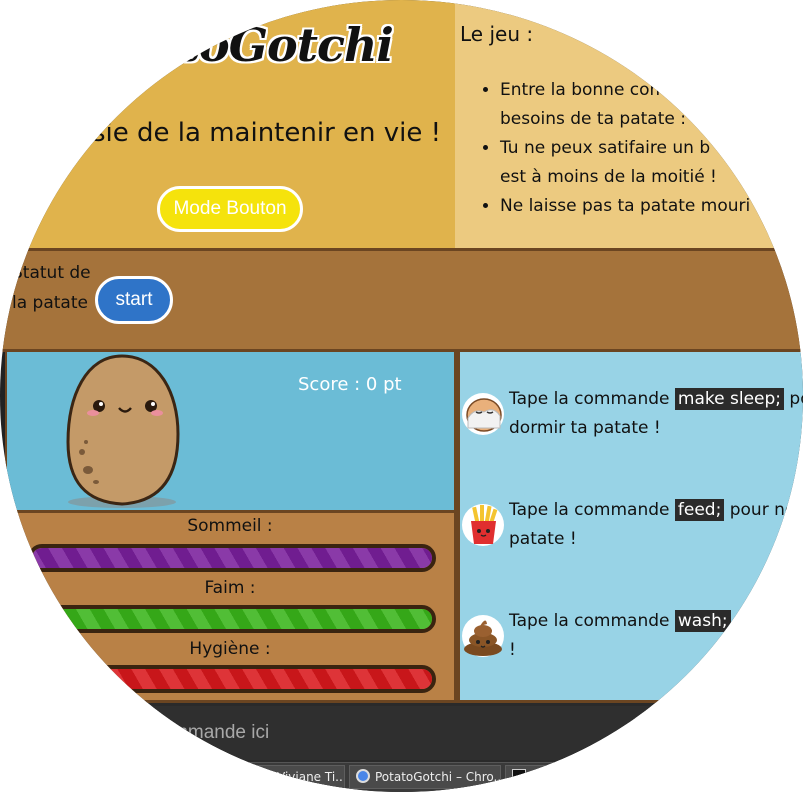  I want to click on command-text: !, so click(512, 650).